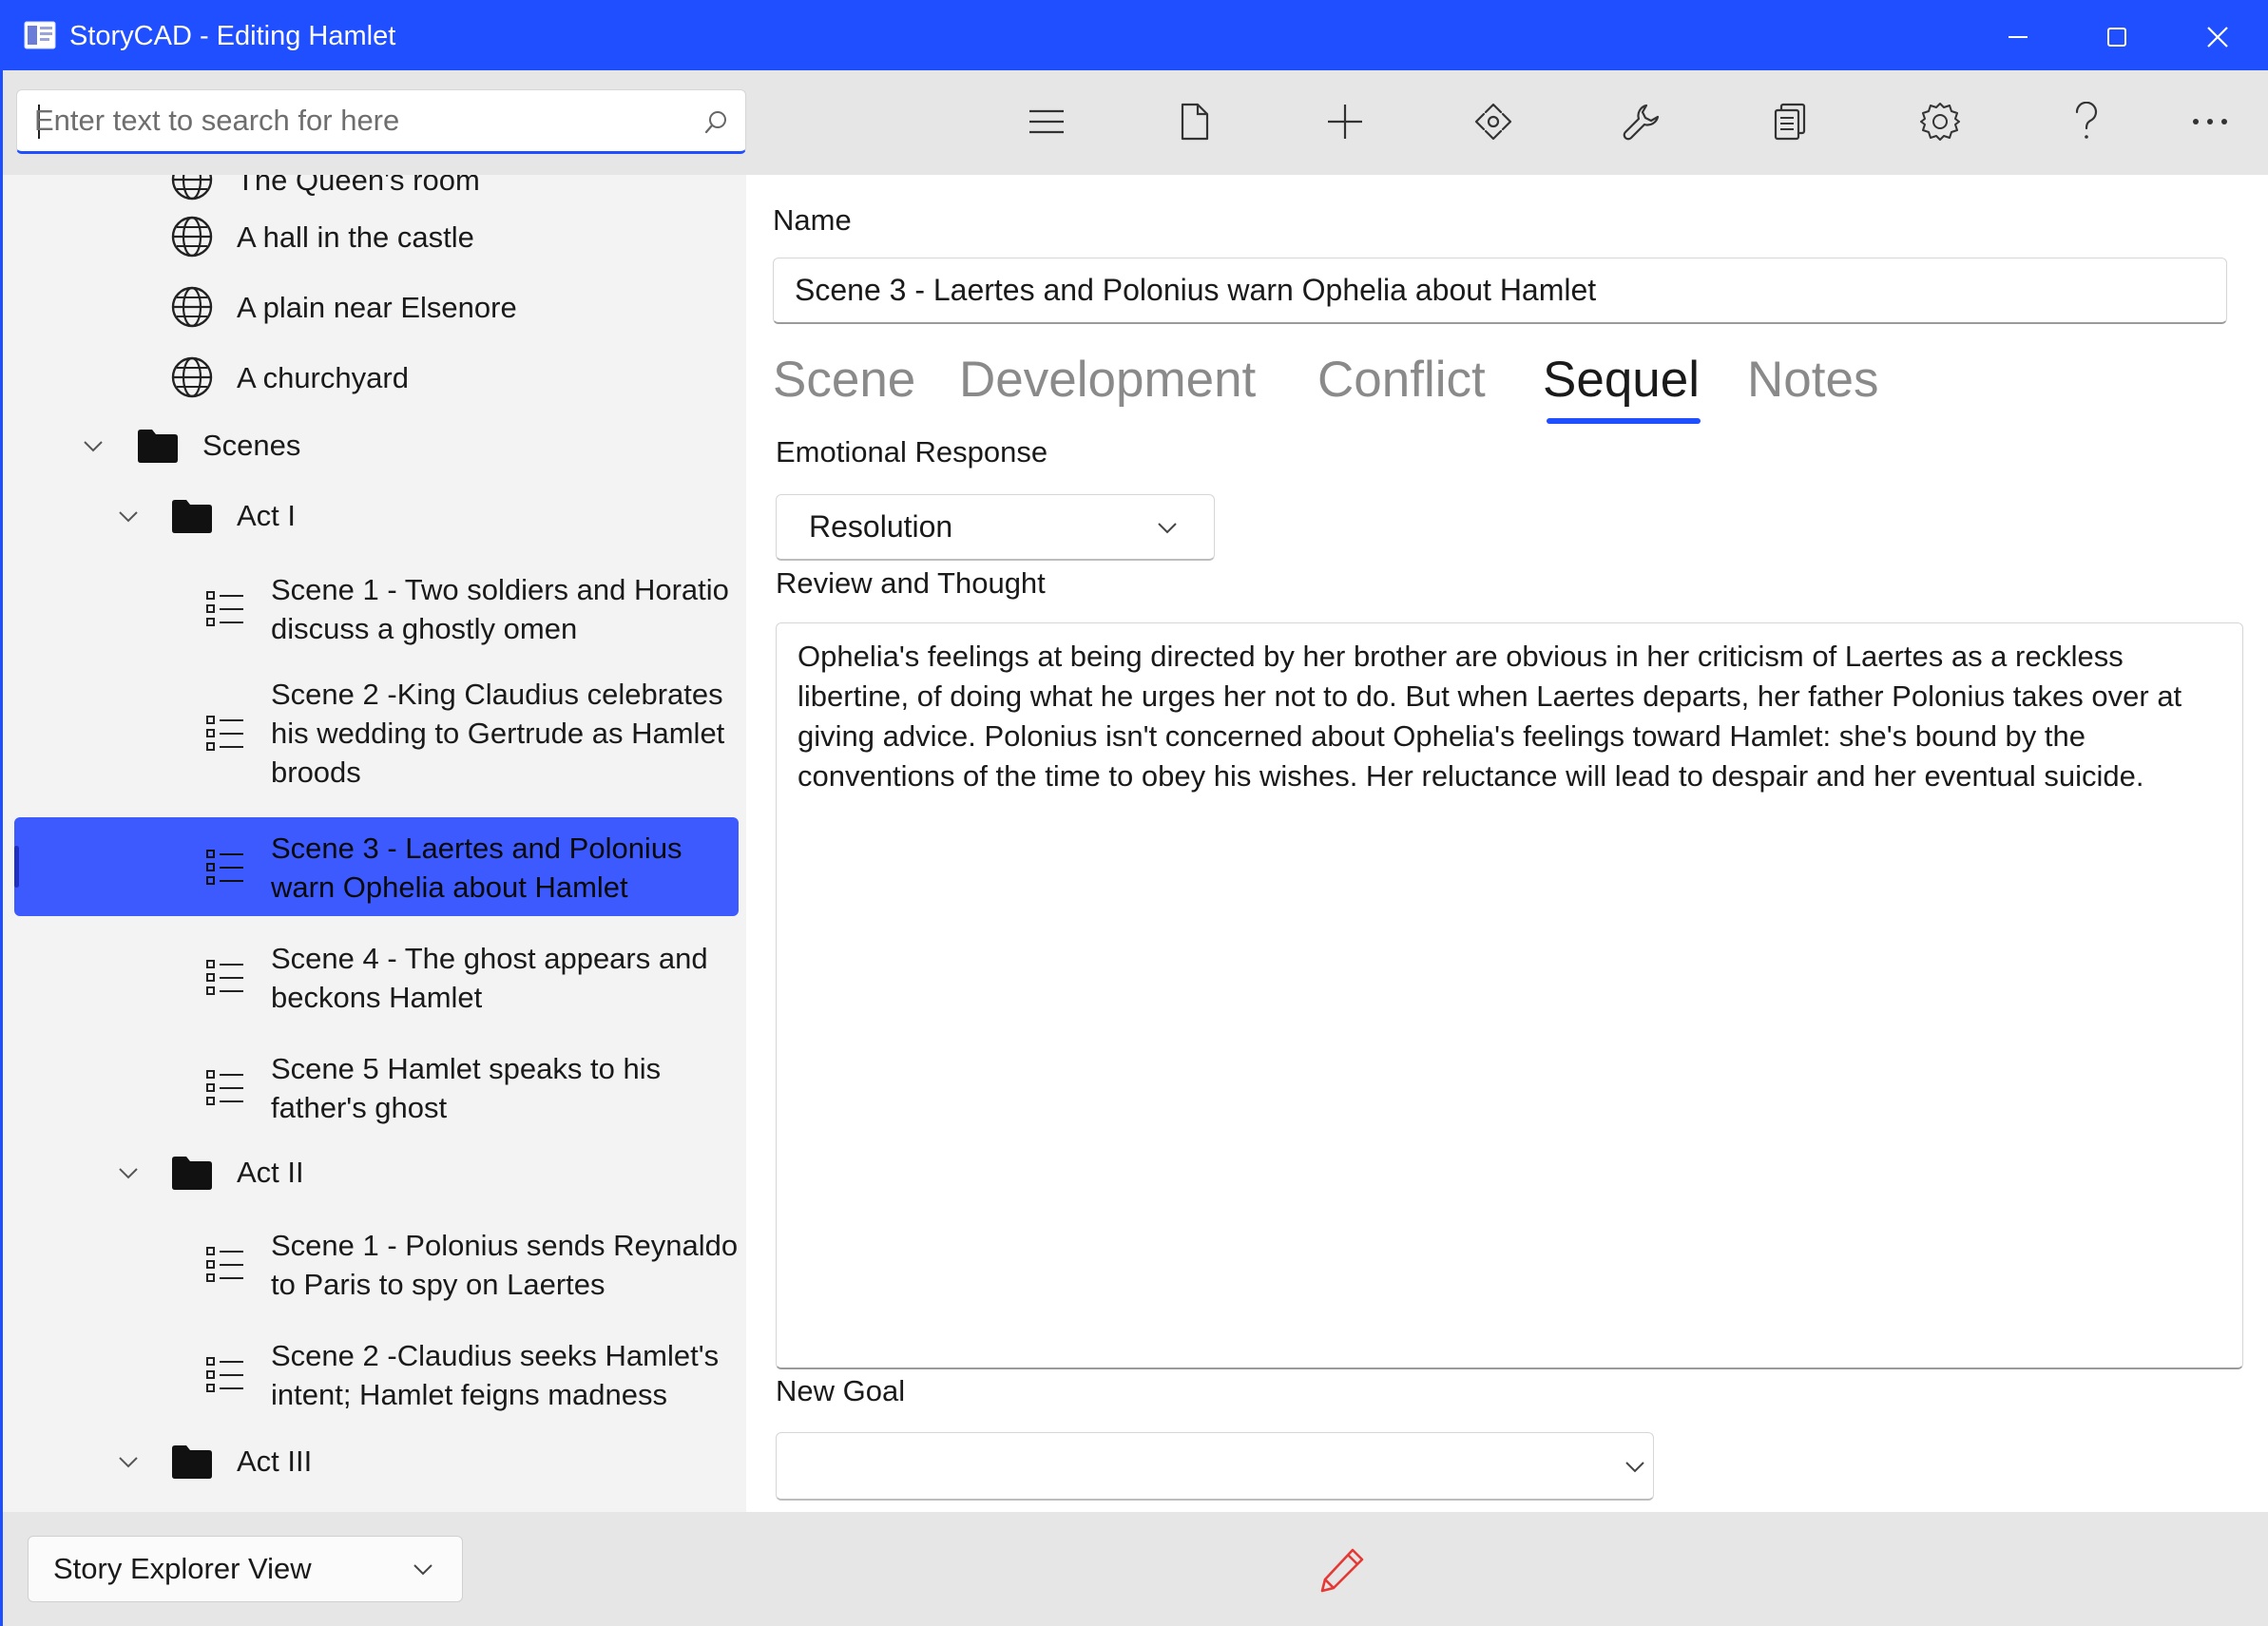  What do you see at coordinates (717, 122) in the screenshot?
I see `search-icon` at bounding box center [717, 122].